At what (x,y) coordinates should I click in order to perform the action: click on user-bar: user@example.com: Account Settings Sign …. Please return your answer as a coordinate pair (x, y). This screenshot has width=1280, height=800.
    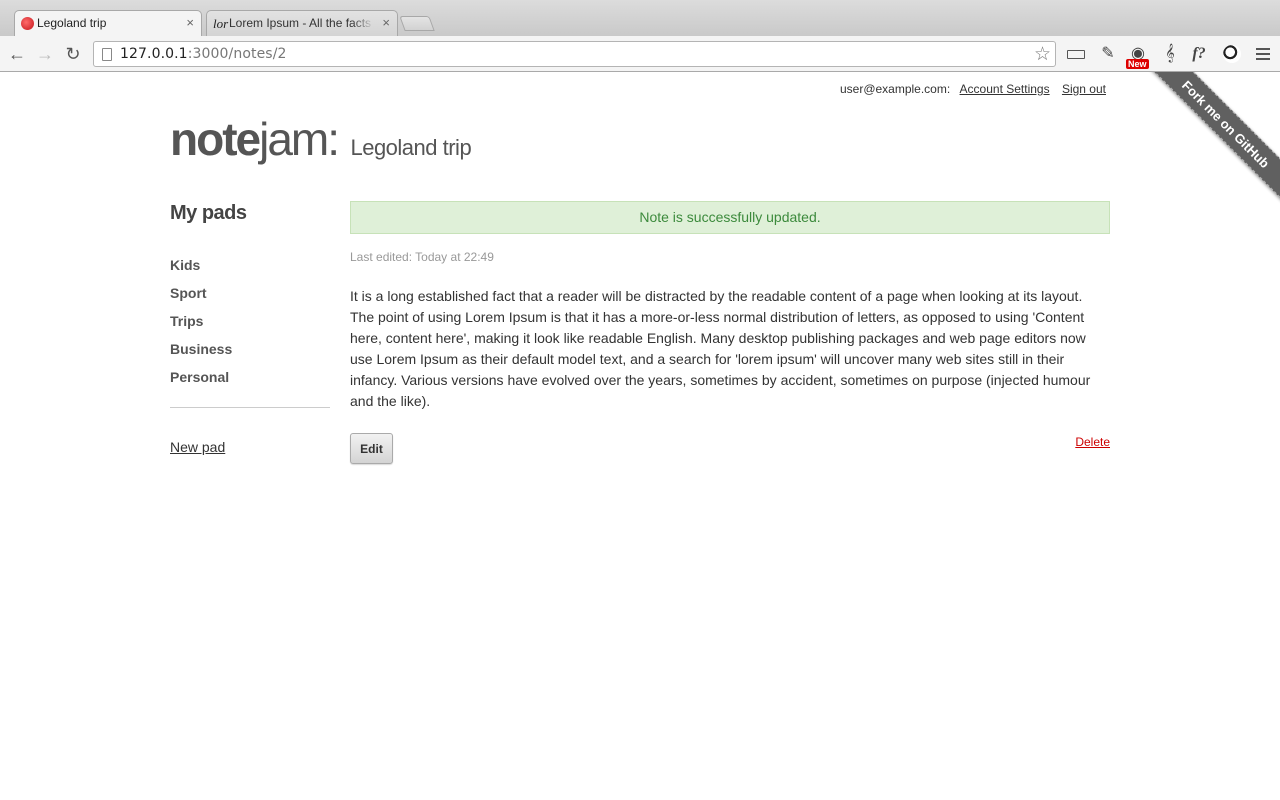
    Looking at the image, I should click on (973, 89).